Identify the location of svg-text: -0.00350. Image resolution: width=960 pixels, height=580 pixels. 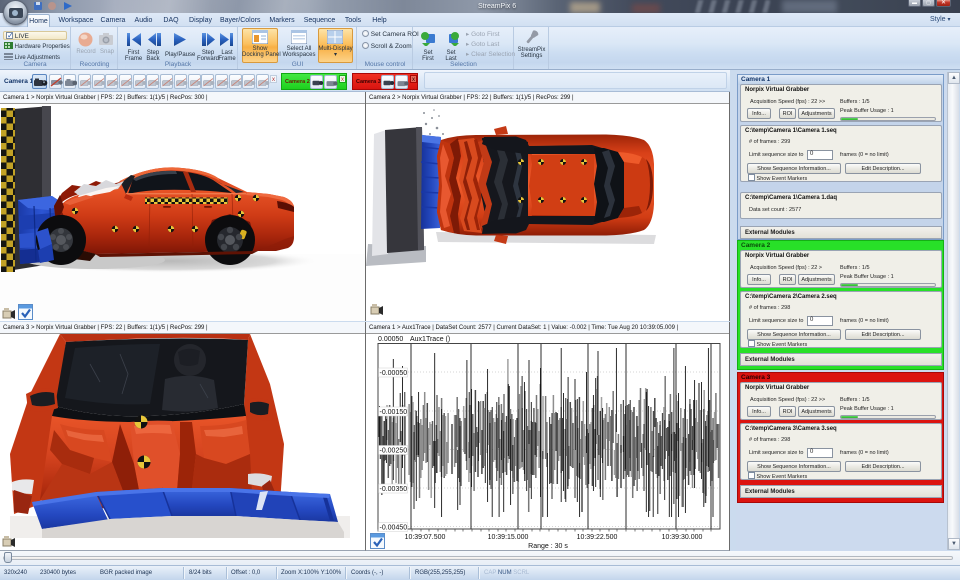
(394, 489).